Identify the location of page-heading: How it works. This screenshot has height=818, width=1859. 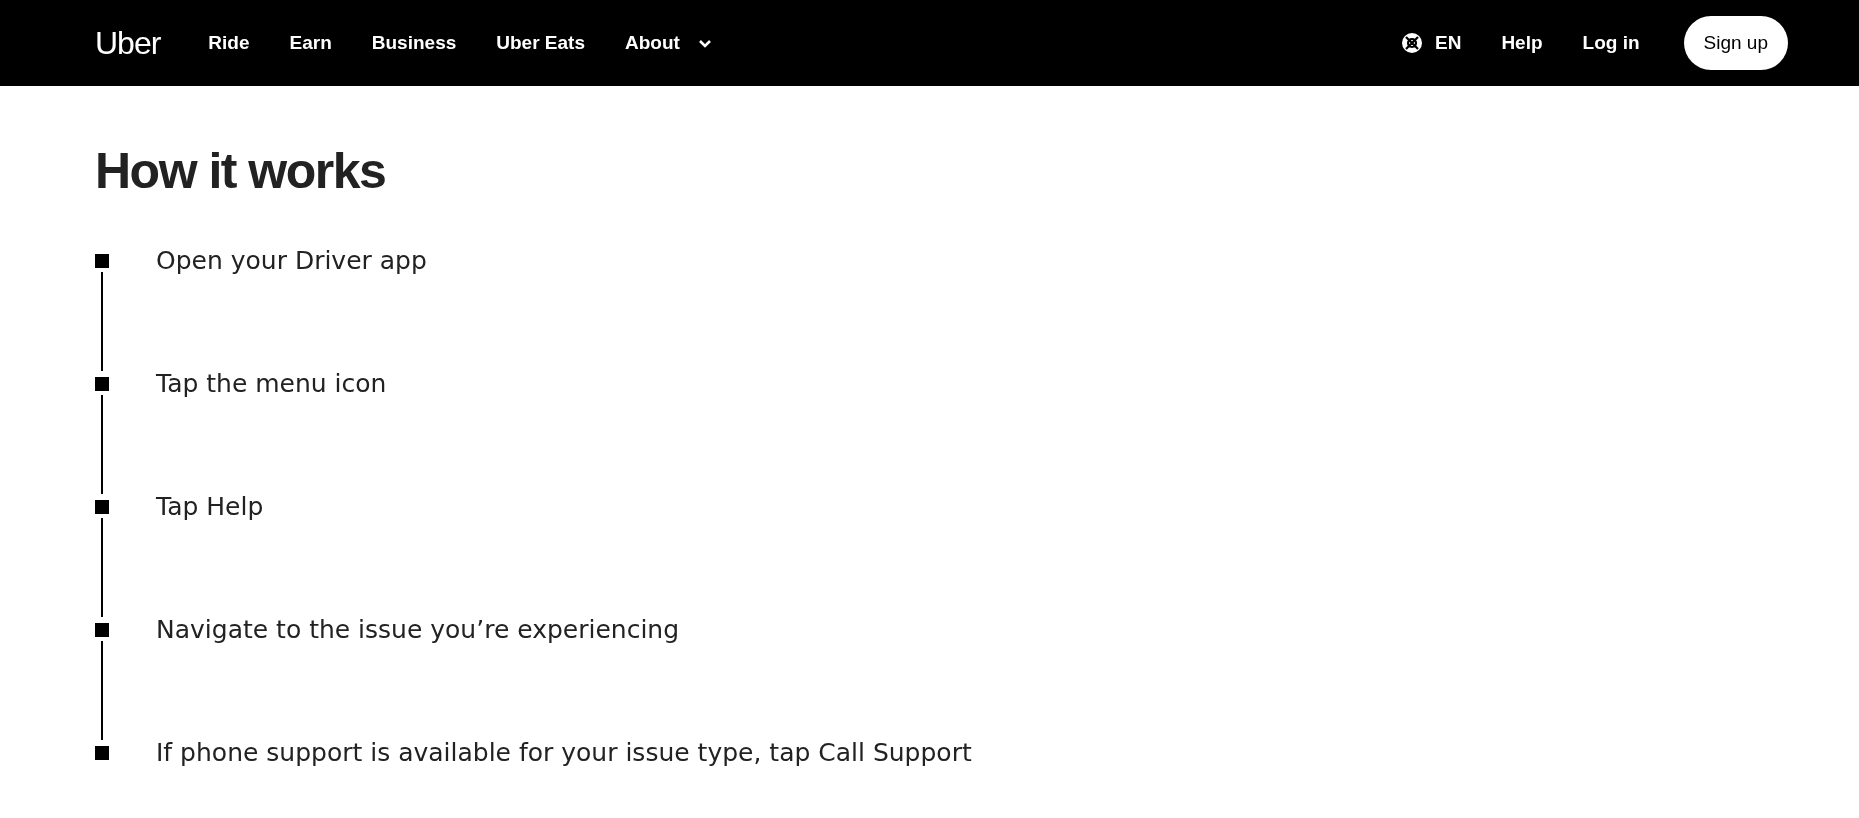
(241, 171).